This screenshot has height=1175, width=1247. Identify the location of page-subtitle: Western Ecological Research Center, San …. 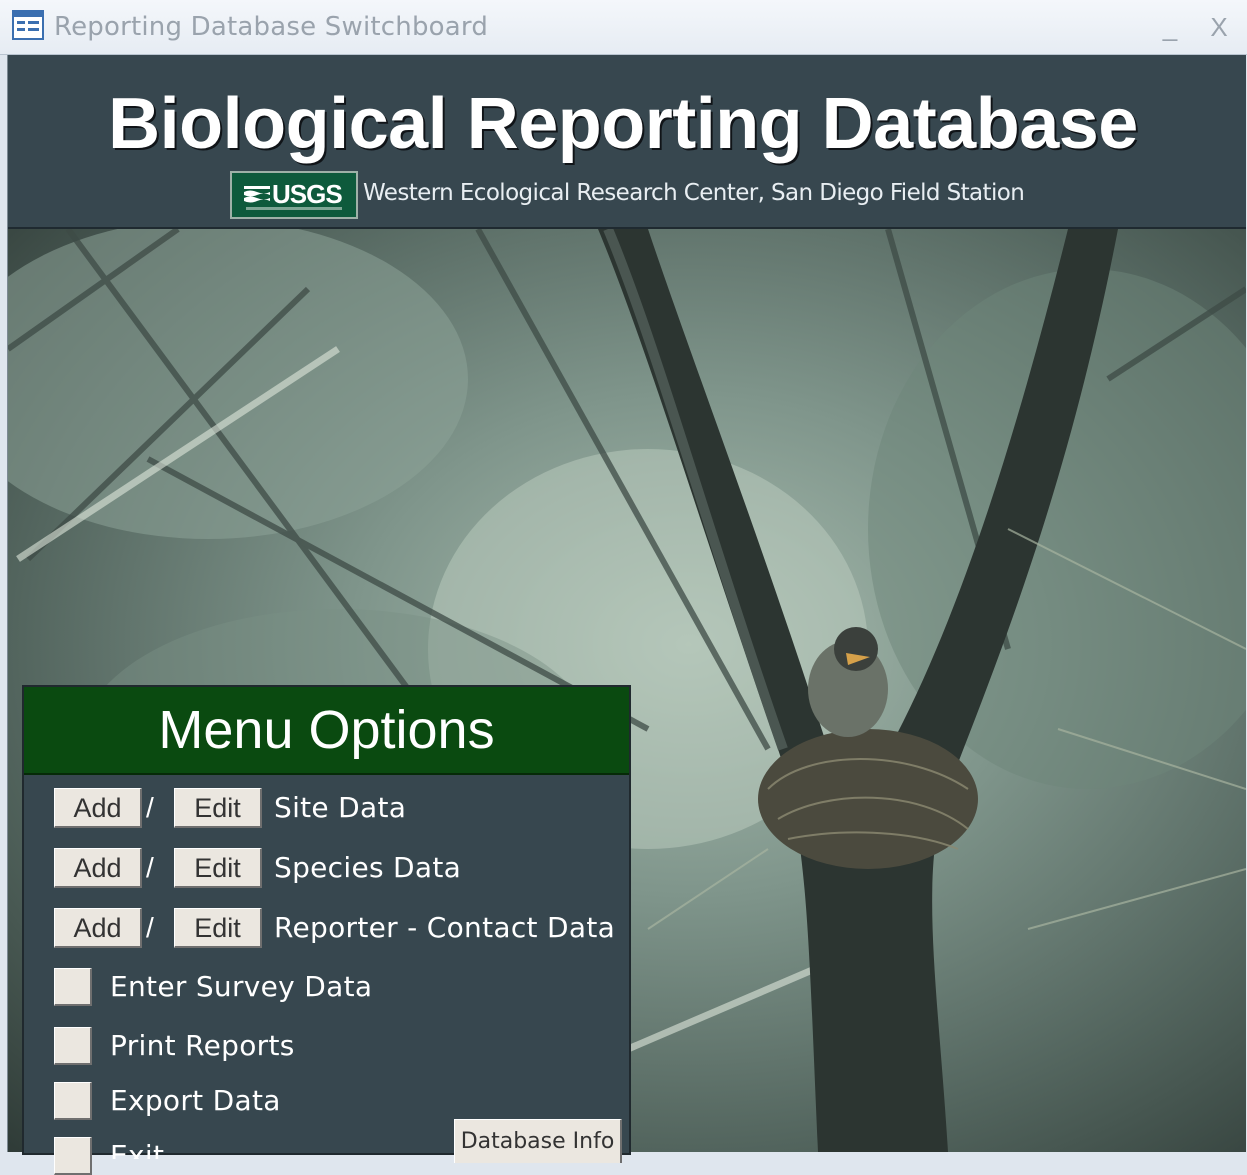
(694, 193).